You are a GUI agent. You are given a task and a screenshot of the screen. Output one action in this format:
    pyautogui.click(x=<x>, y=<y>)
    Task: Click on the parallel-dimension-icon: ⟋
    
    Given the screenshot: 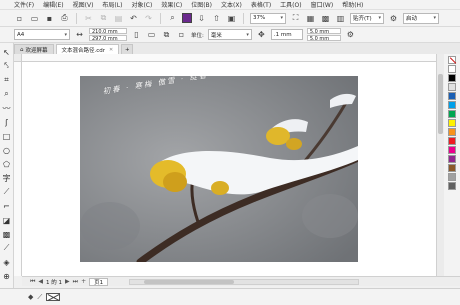 What is the action you would take?
    pyautogui.click(x=7, y=192)
    